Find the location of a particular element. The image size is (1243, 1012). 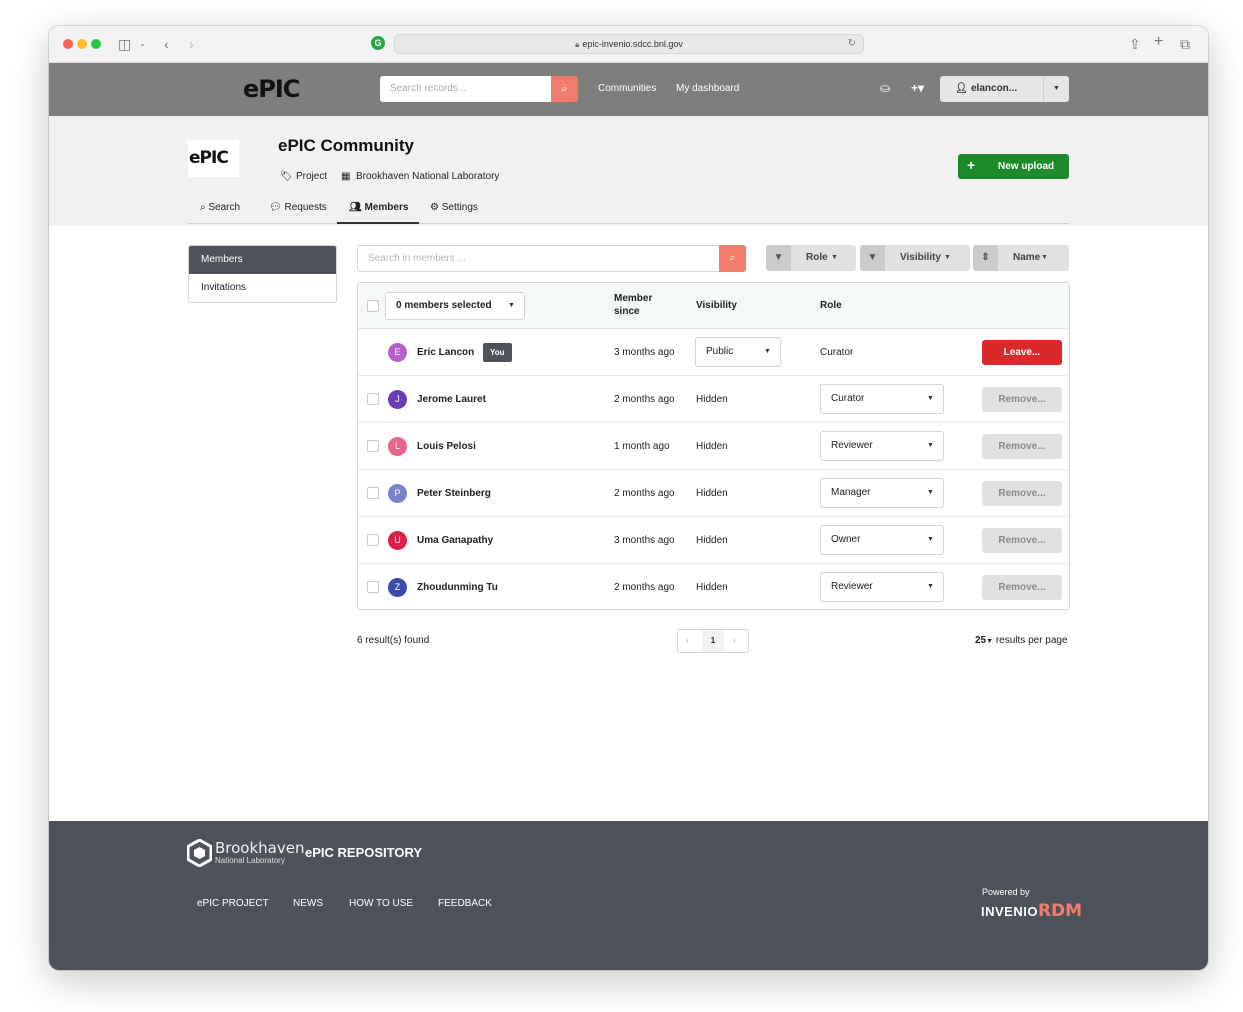

new-tab-icon: + is located at coordinates (1158, 42).